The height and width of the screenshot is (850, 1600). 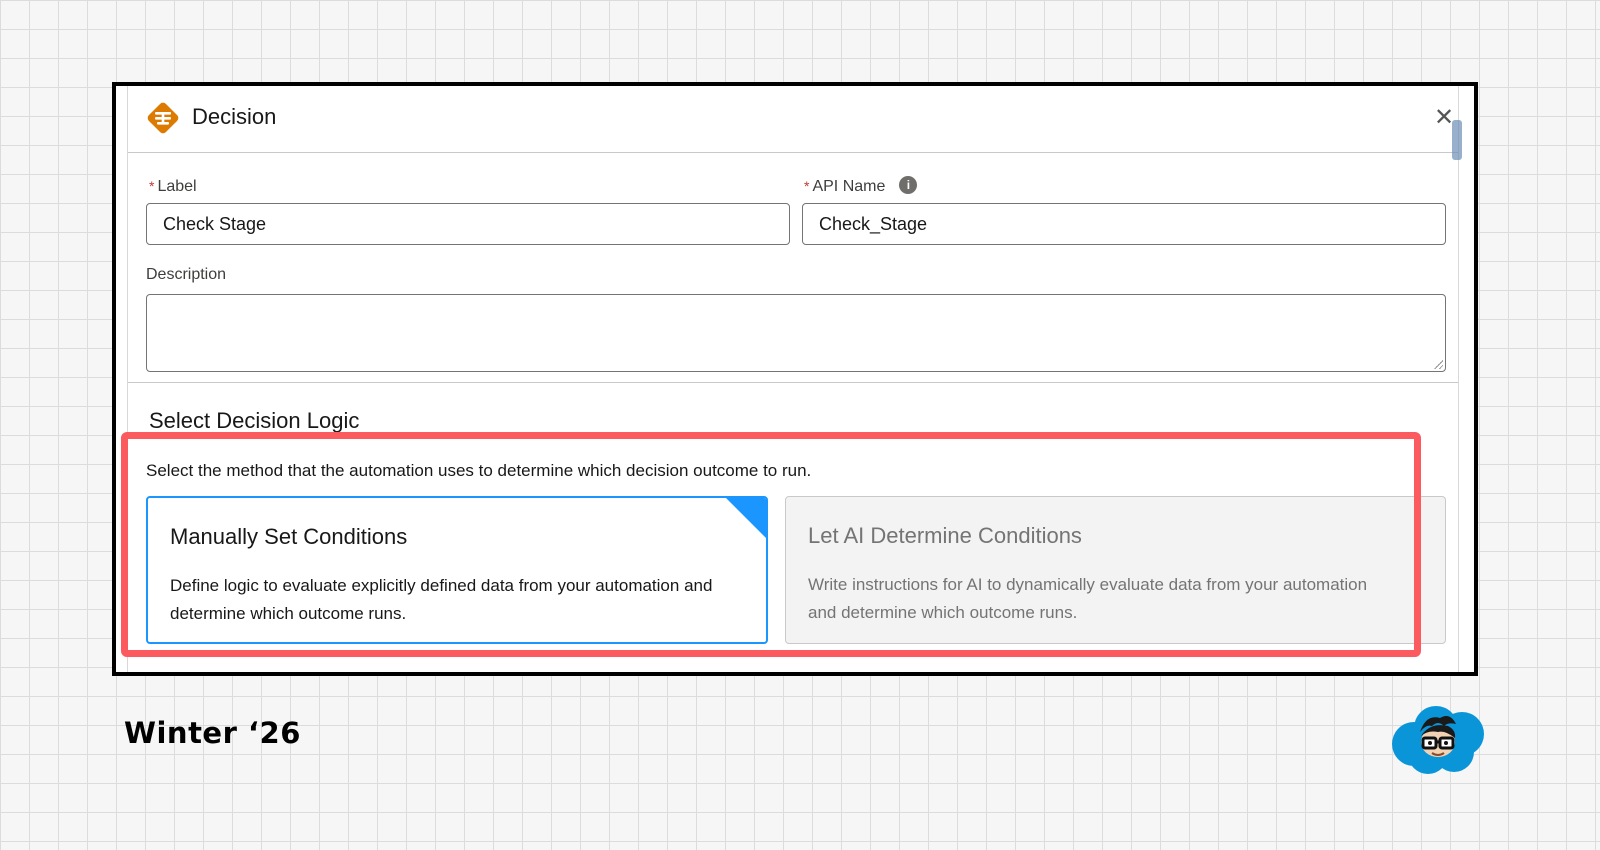 What do you see at coordinates (1438, 740) in the screenshot?
I see `salesforce-cloud-mascot-logo` at bounding box center [1438, 740].